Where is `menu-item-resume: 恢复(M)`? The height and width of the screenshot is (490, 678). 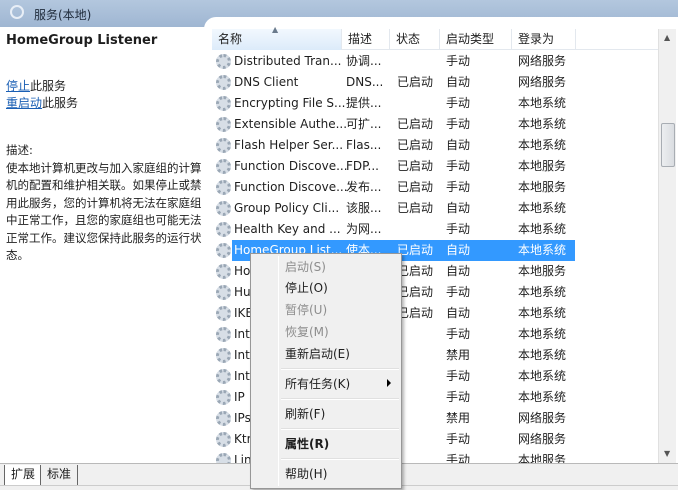
menu-item-resume: 恢复(M) is located at coordinates (307, 332).